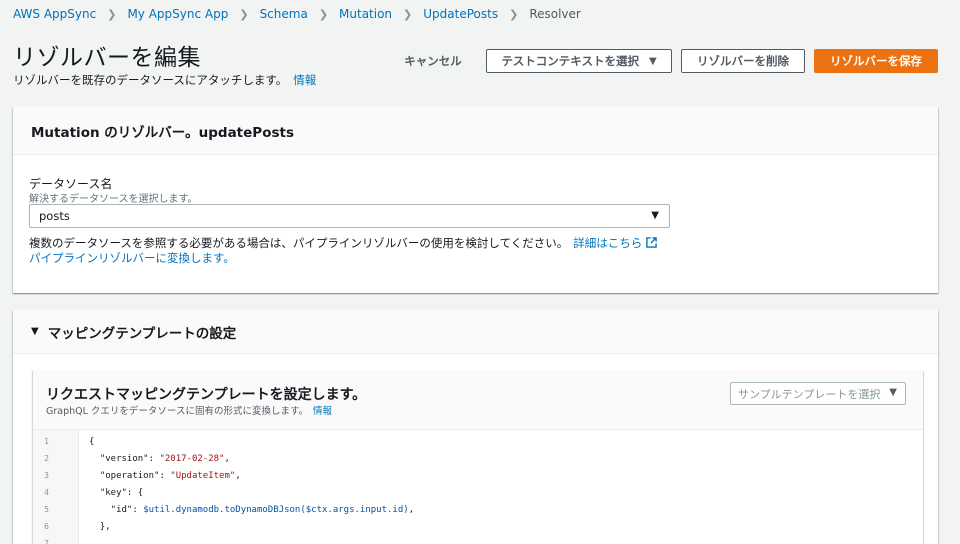  I want to click on request-mapping-description: GraphQL クエリをデータソースに固有の形式に変換します。 情報, so click(189, 410).